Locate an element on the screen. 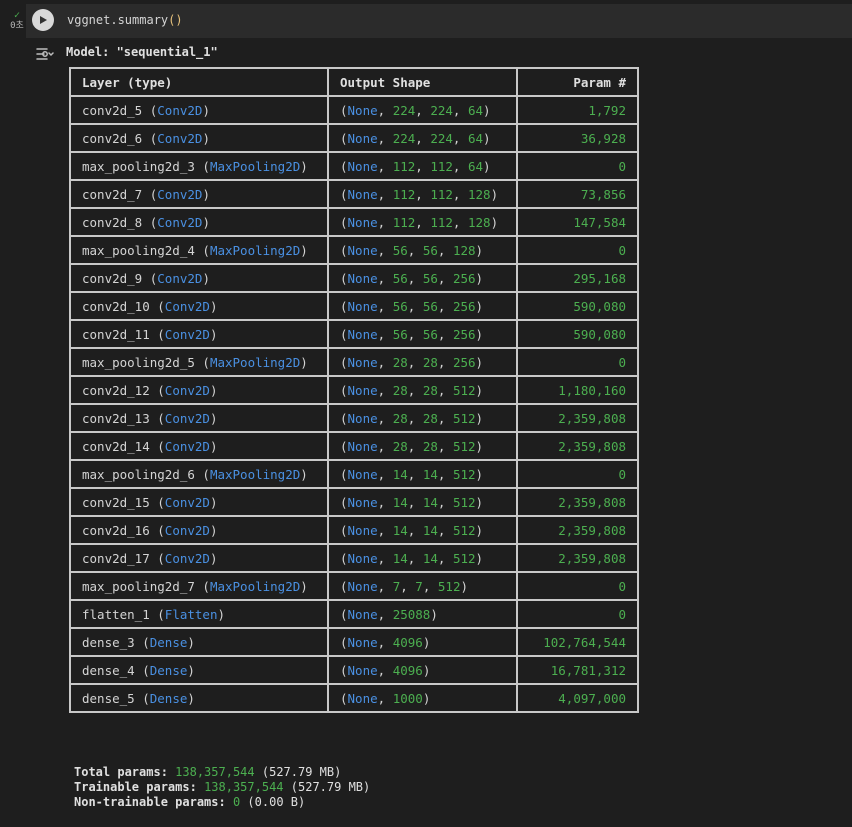 Image resolution: width=852 pixels, height=827 pixels. cell-gutter is located at coordinates (13, 413).